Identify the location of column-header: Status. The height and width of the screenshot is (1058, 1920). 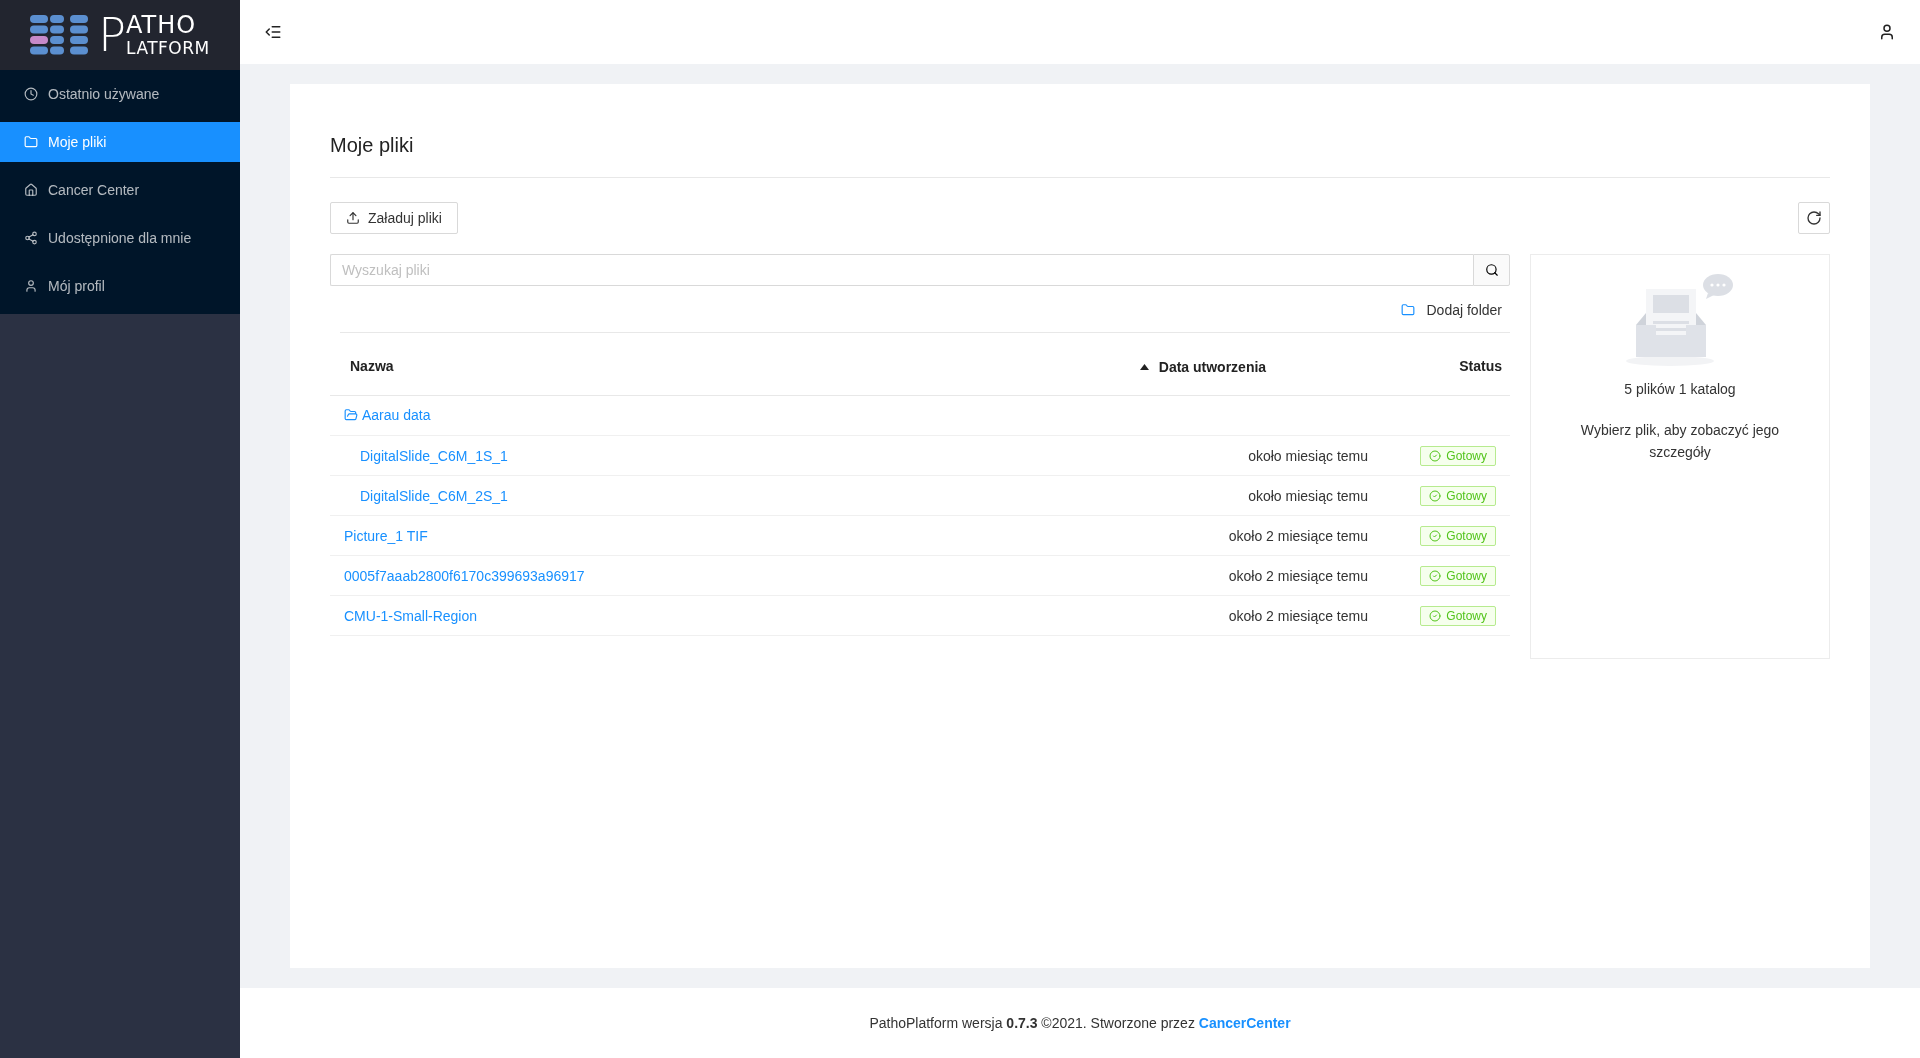
(1480, 366).